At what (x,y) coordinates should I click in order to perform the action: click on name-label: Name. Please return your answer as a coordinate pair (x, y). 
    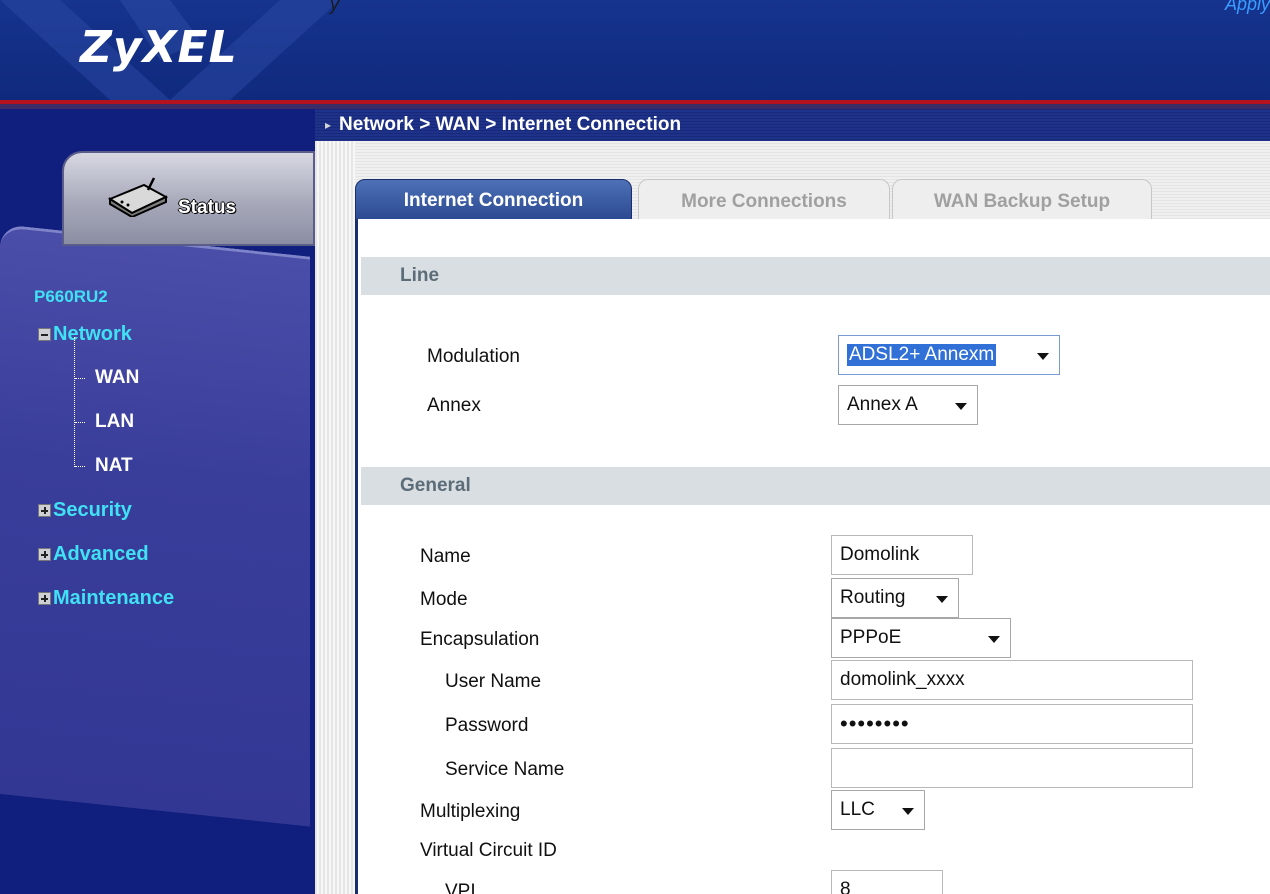
    Looking at the image, I should click on (445, 556).